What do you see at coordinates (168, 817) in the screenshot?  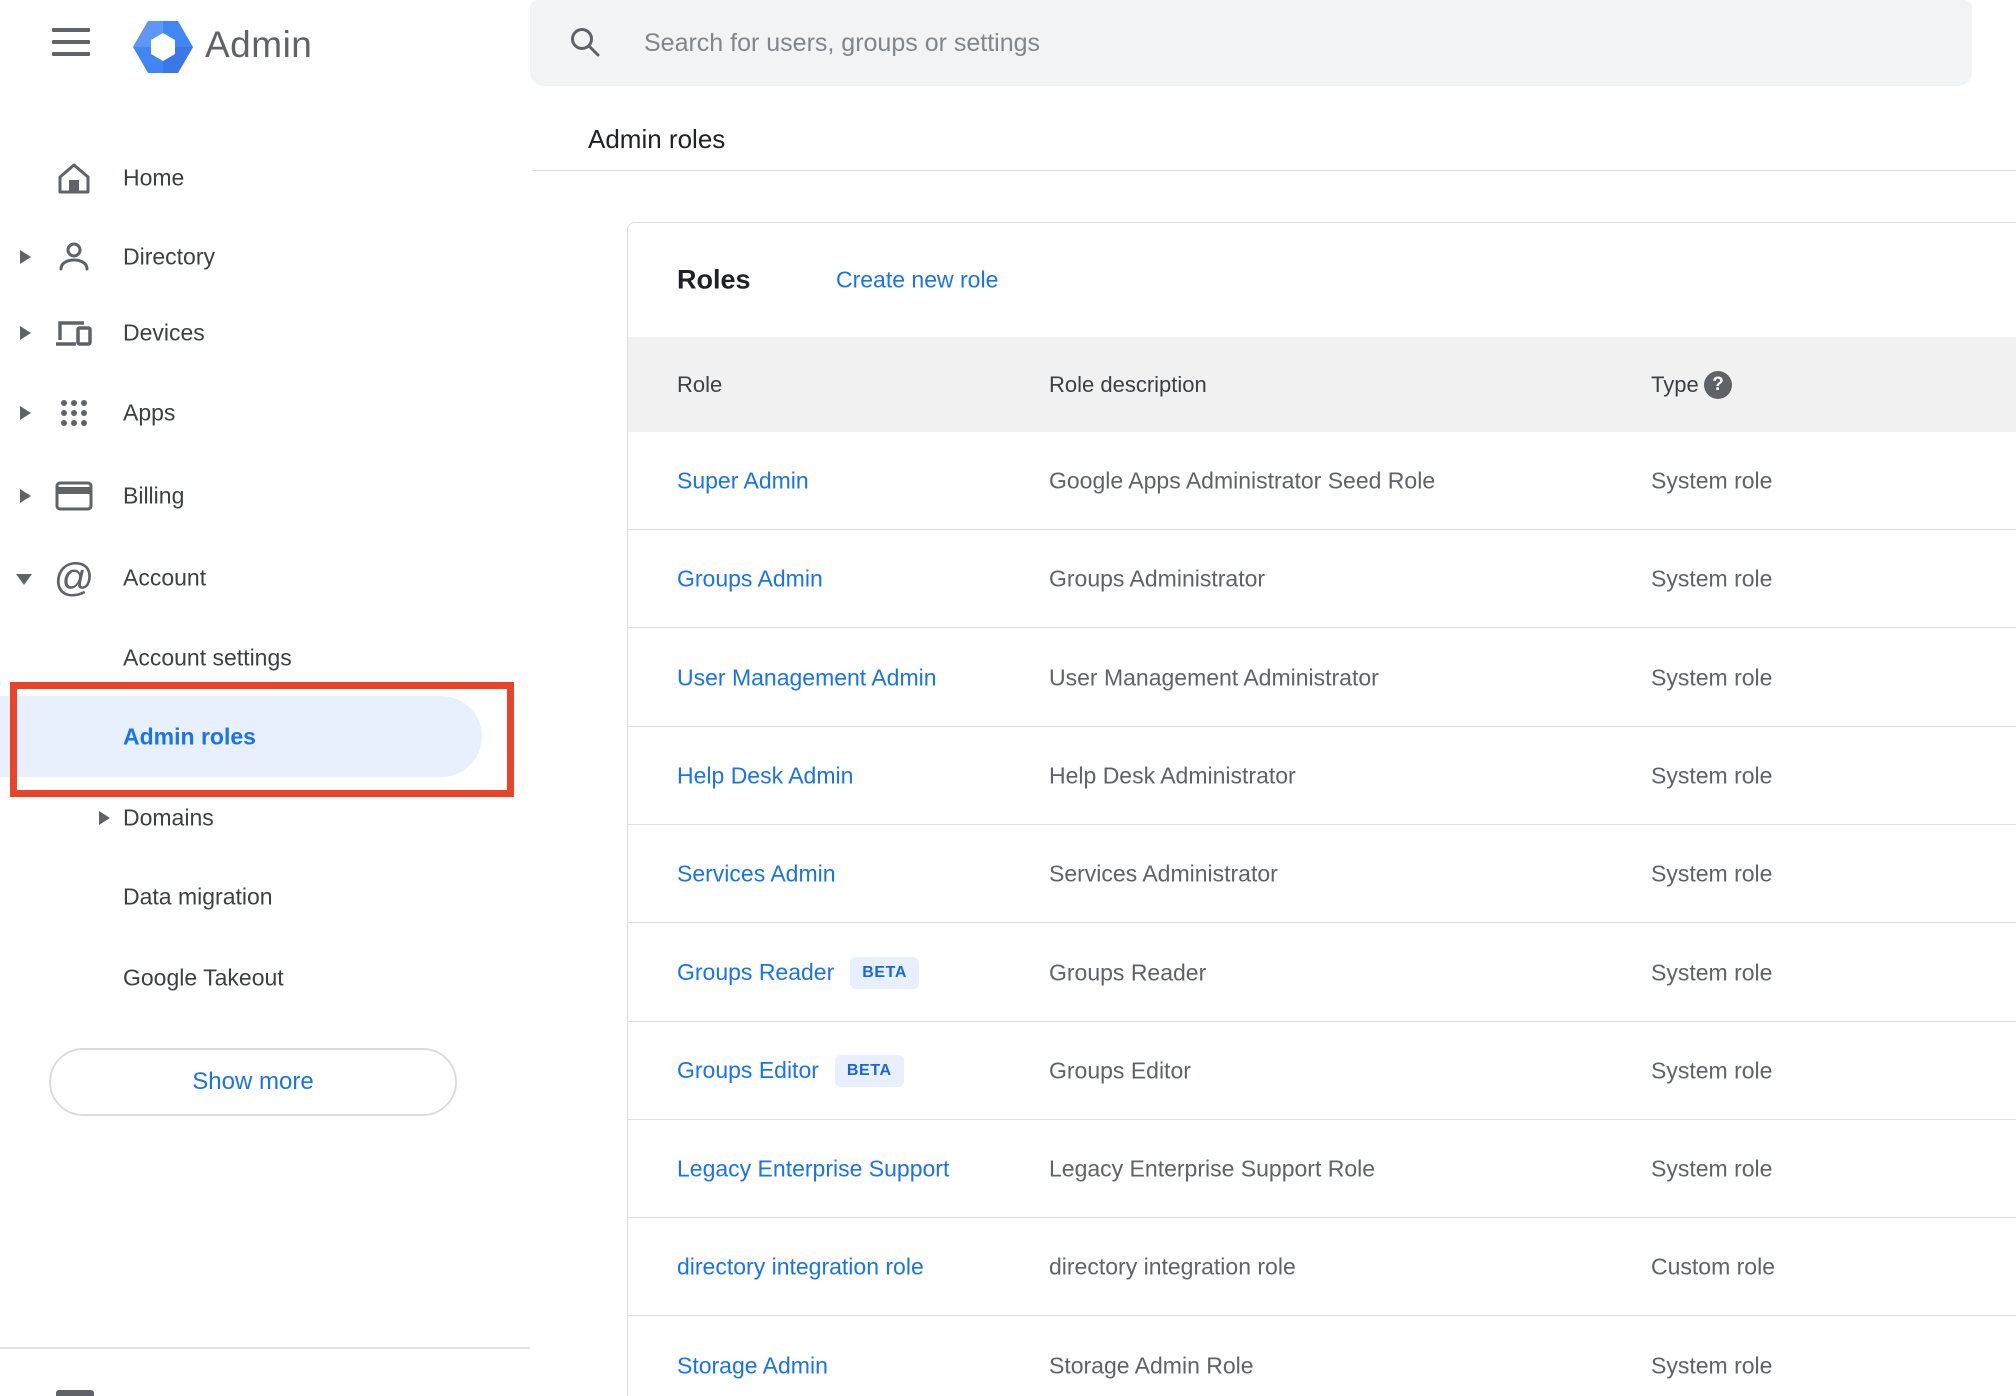 I see `sidebar-subitem-label: Domains` at bounding box center [168, 817].